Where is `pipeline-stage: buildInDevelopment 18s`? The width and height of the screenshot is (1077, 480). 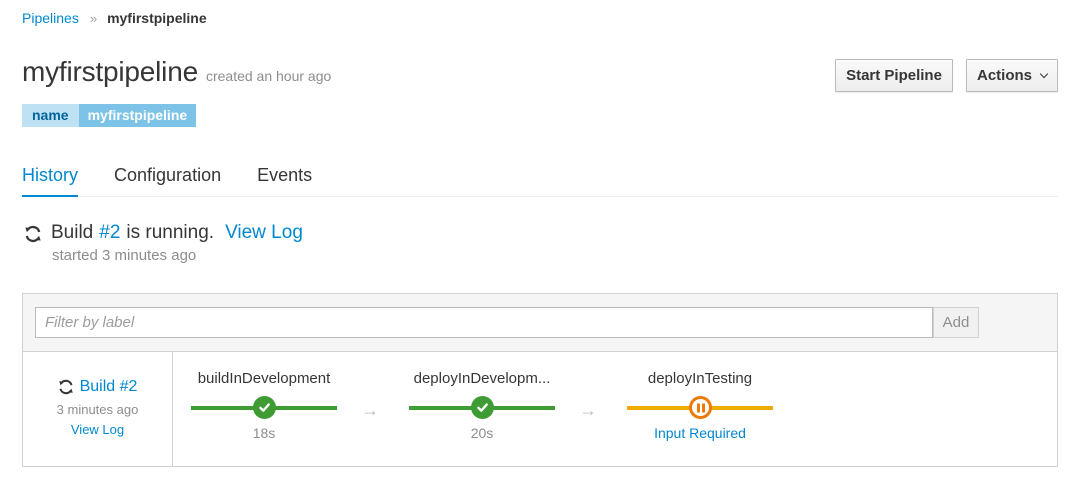
pipeline-stage: buildInDevelopment 18s is located at coordinates (264, 405).